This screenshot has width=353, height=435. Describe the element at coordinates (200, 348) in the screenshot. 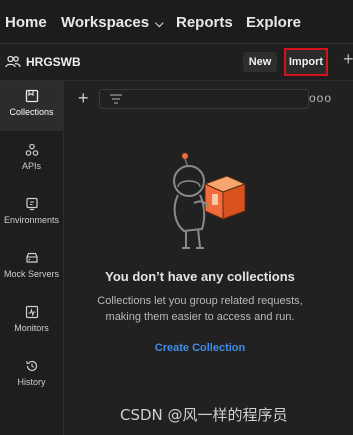

I see `create-collection-link: Create Collection` at that location.